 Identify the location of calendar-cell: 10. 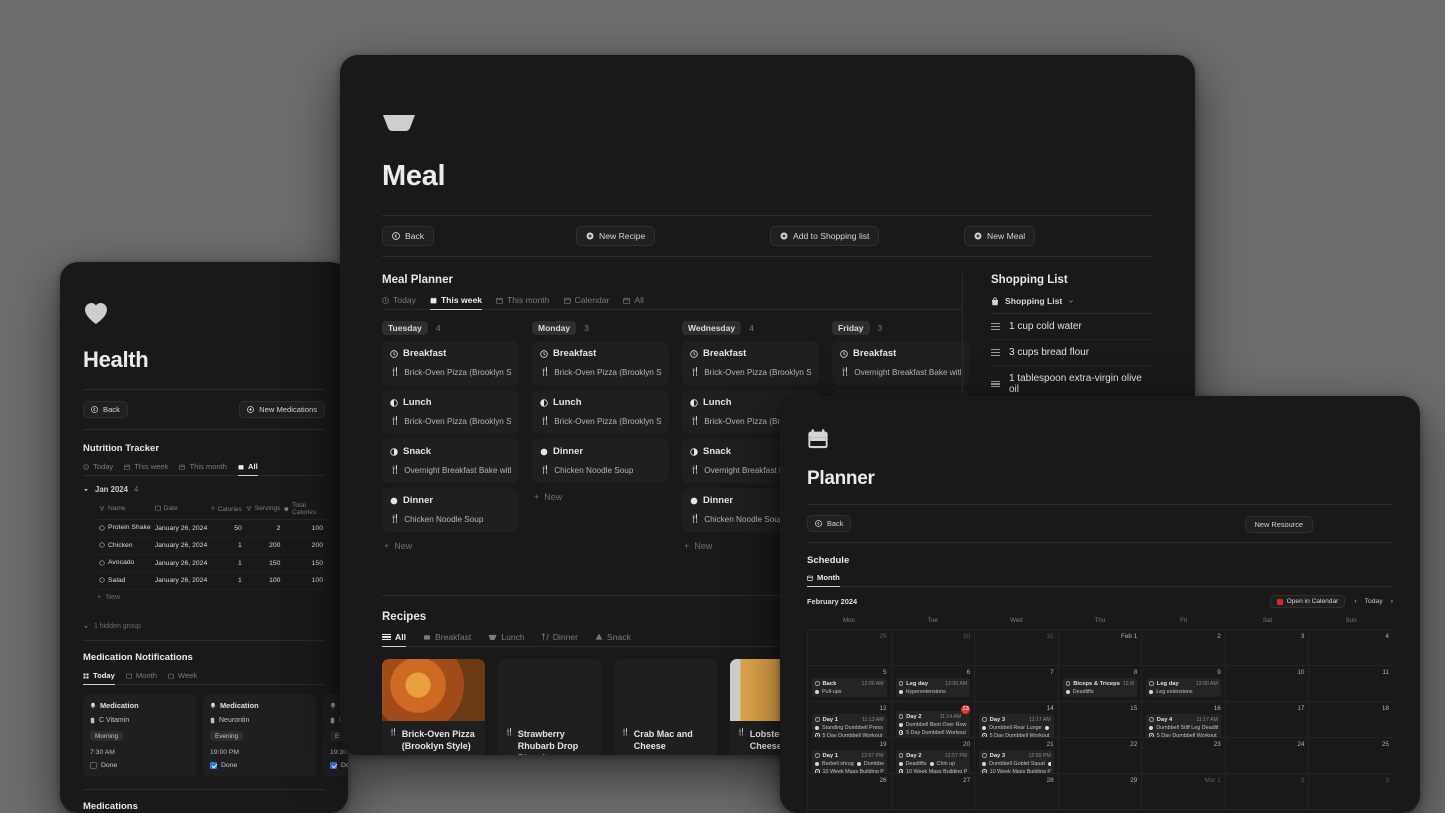
(1267, 684).